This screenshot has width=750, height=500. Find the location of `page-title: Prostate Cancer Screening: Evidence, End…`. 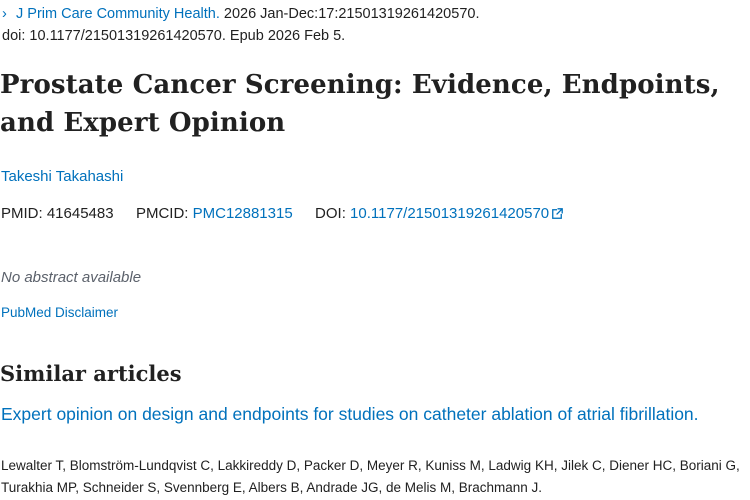

page-title: Prostate Cancer Screening: Evidence, End… is located at coordinates (360, 104).